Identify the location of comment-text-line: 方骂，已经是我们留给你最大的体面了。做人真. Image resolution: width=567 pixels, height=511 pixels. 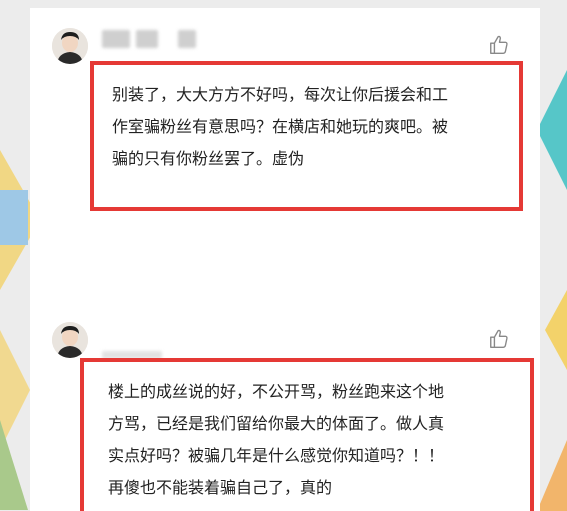
(276, 423).